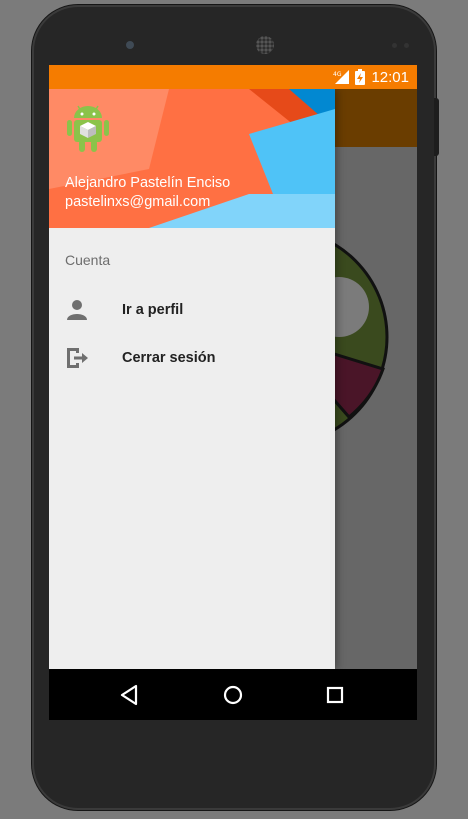  What do you see at coordinates (406, 45) in the screenshot?
I see `light-sensor` at bounding box center [406, 45].